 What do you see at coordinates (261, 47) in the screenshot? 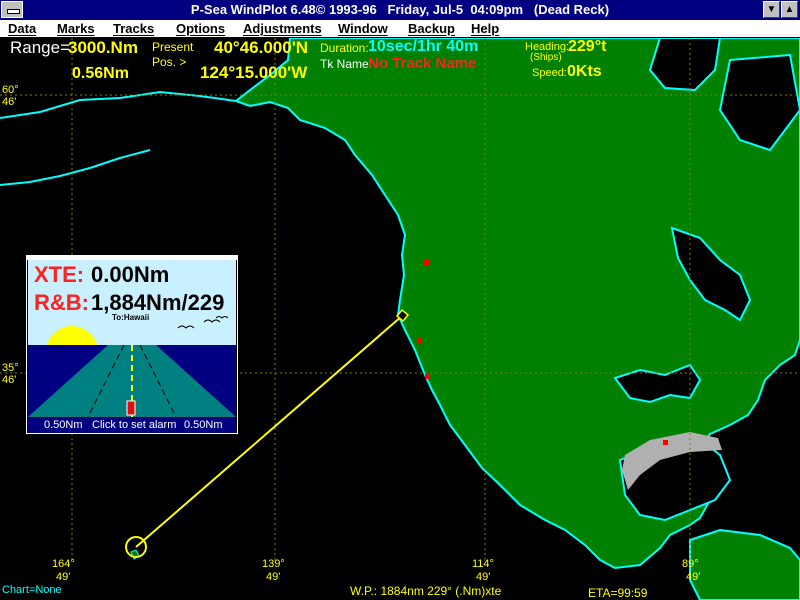
I see `latitude-value: 40°46.000'N` at bounding box center [261, 47].